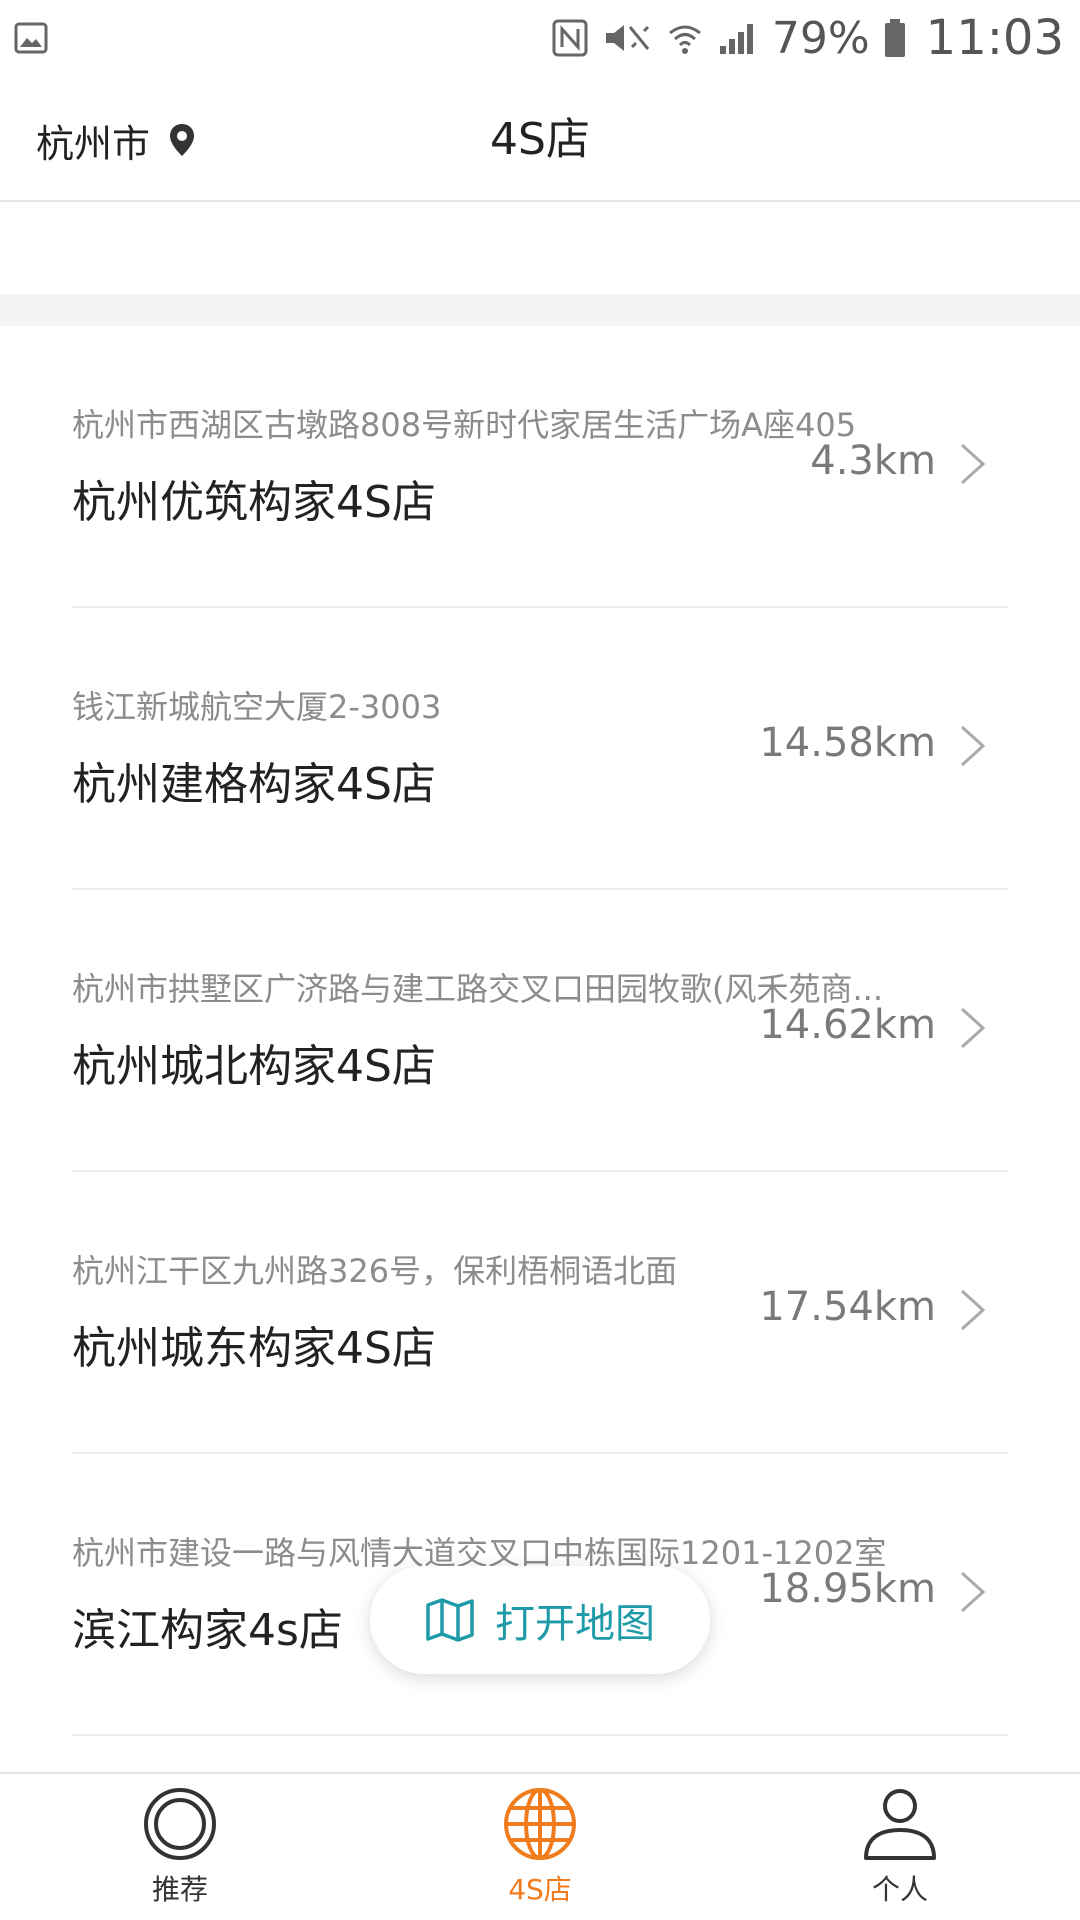  What do you see at coordinates (570, 38) in the screenshot?
I see `nfc-icon` at bounding box center [570, 38].